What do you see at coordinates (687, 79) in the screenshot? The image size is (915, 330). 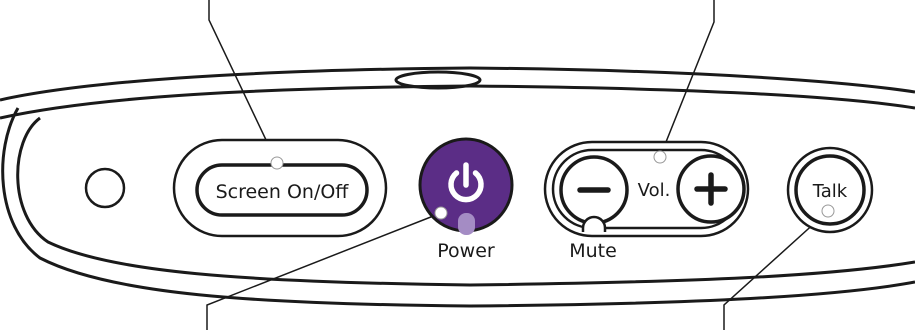 I see `volume-callout-line` at bounding box center [687, 79].